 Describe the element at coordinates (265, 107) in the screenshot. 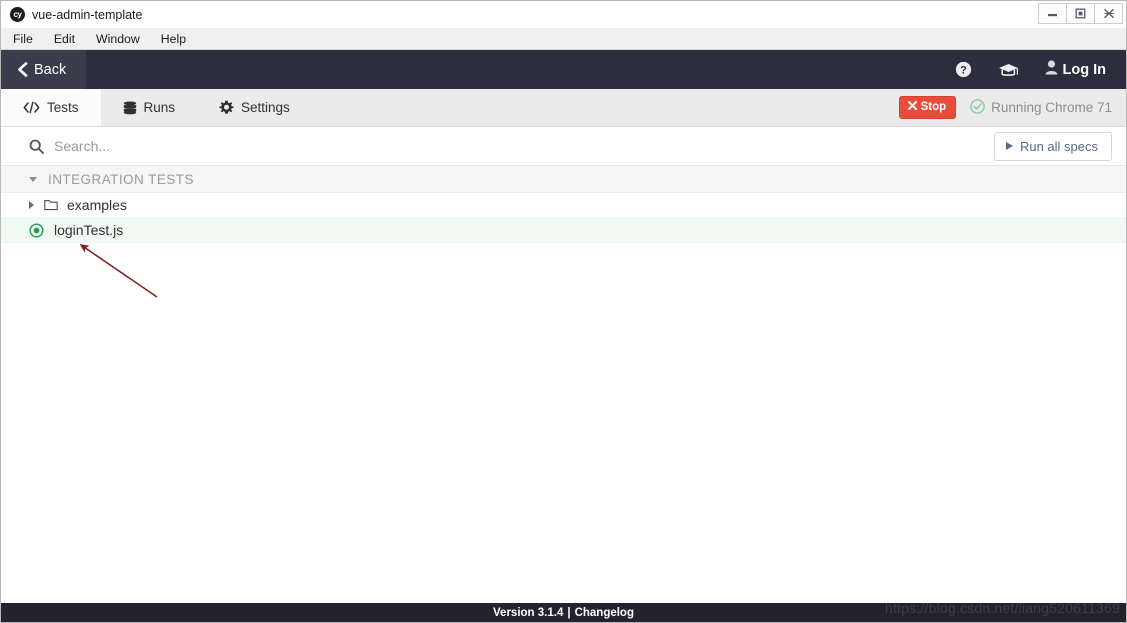

I see `tab-settings-label: Settings` at that location.